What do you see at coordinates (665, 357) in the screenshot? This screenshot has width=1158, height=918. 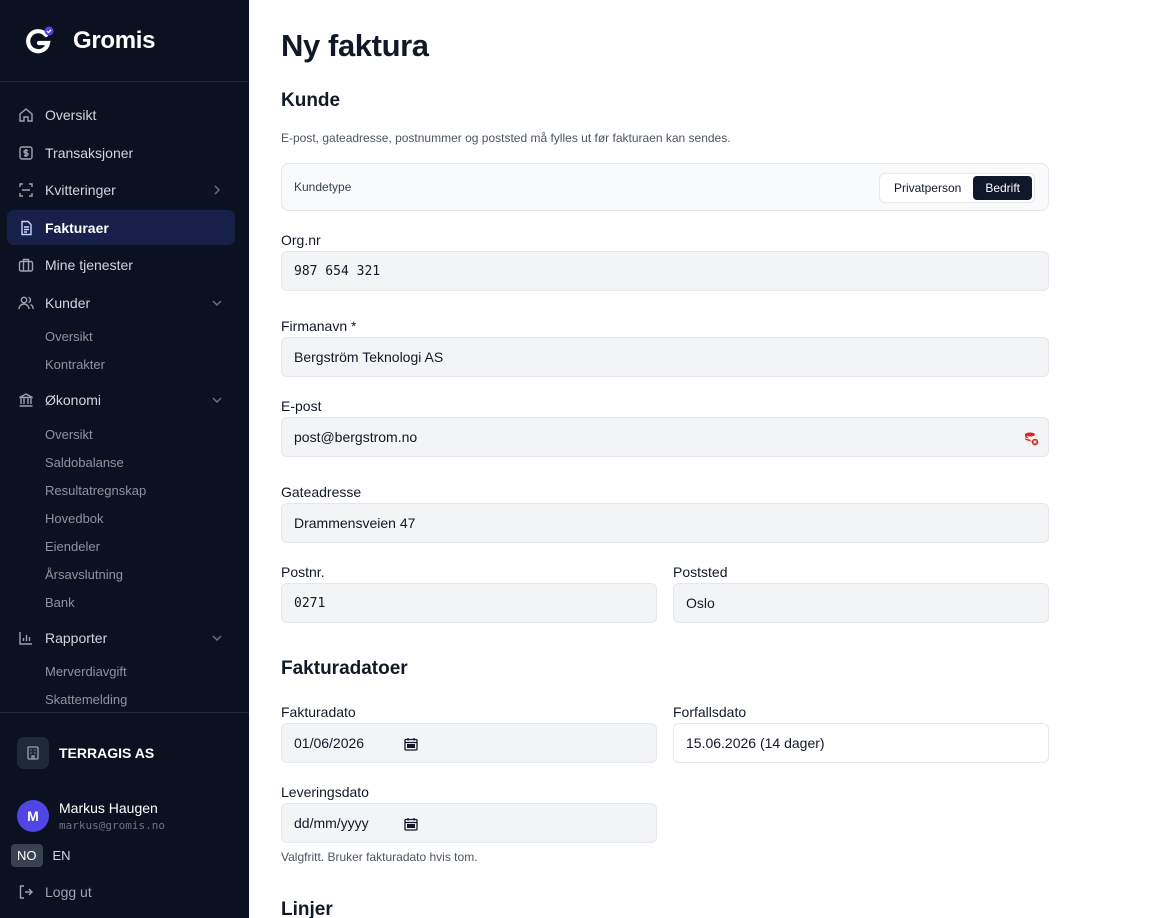 I see `firmanavn-field: Bergström Teknologi AS` at bounding box center [665, 357].